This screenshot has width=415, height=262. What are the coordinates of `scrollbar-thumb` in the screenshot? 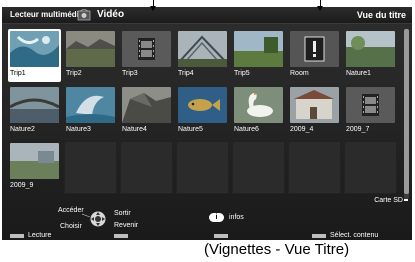 It's located at (406, 111).